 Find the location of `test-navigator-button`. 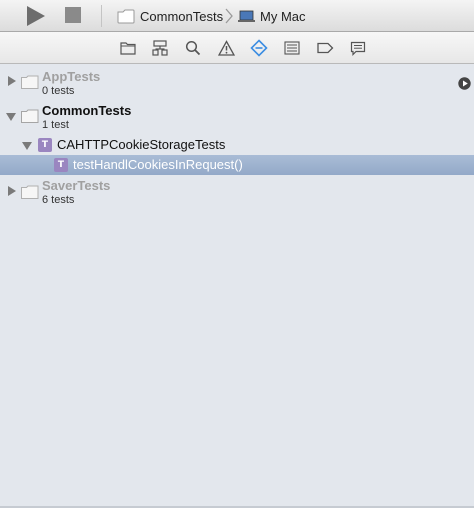

test-navigator-button is located at coordinates (259, 48).